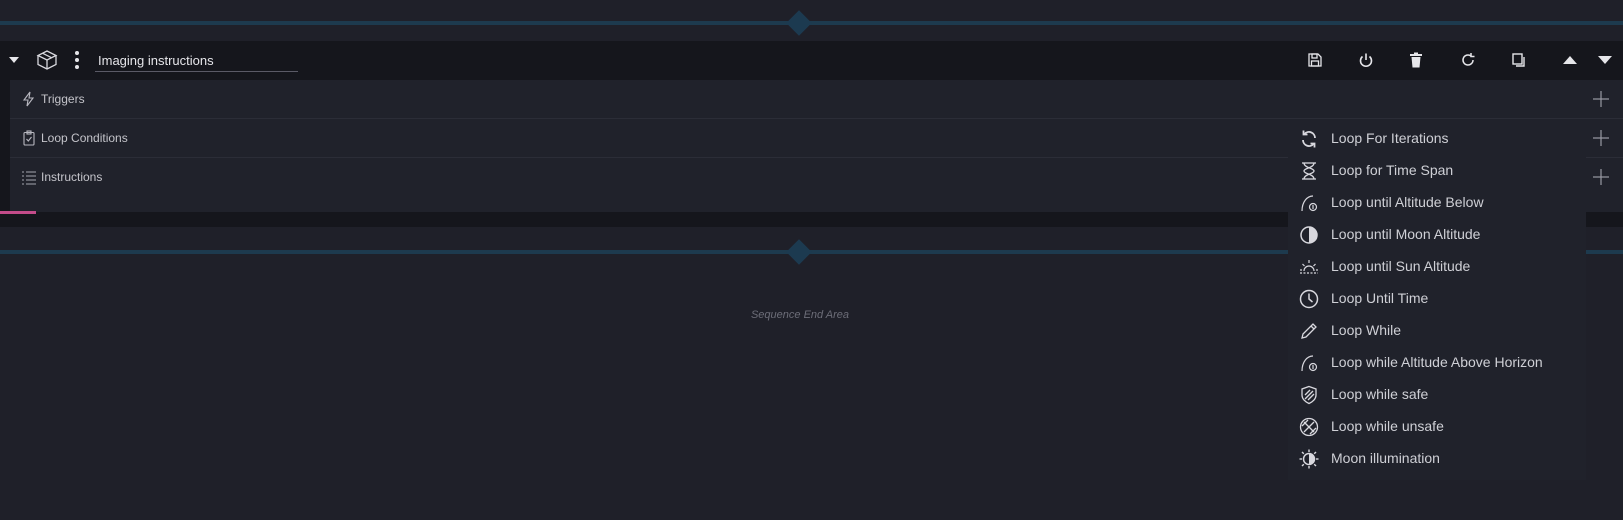  I want to click on menu-item-loop-for-iterations: Loop For Iterations, so click(1437, 139).